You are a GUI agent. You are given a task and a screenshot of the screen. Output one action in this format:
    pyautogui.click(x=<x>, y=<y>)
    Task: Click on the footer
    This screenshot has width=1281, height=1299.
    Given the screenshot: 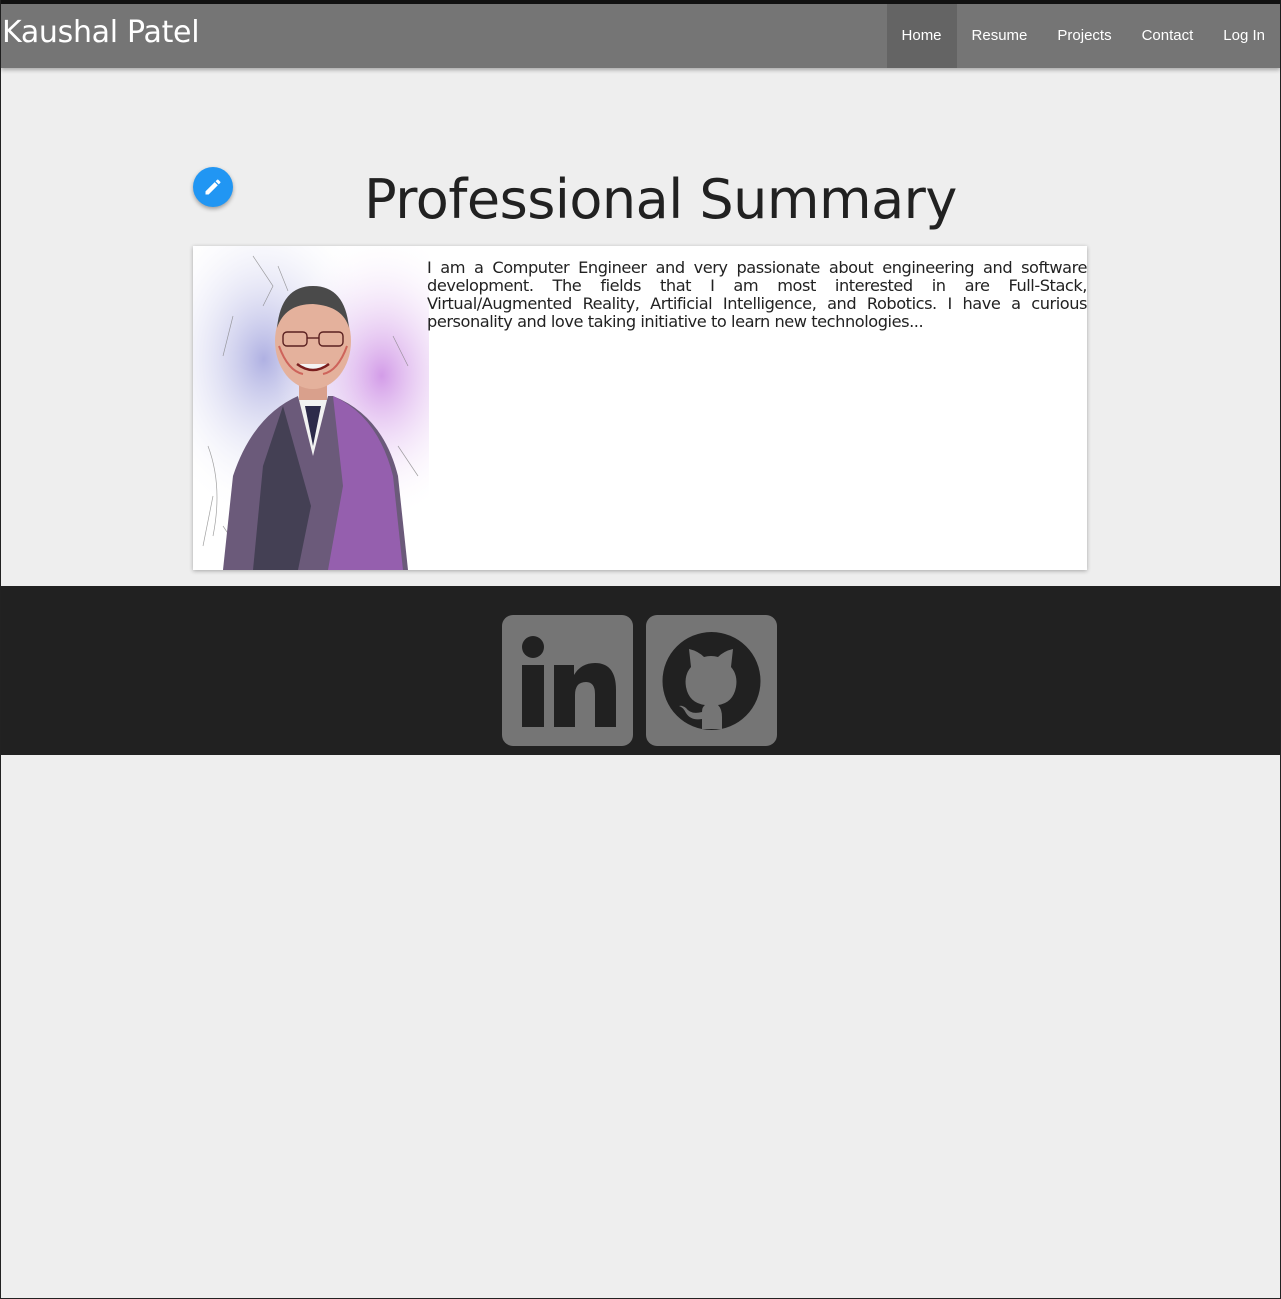 What is the action you would take?
    pyautogui.click(x=640, y=670)
    